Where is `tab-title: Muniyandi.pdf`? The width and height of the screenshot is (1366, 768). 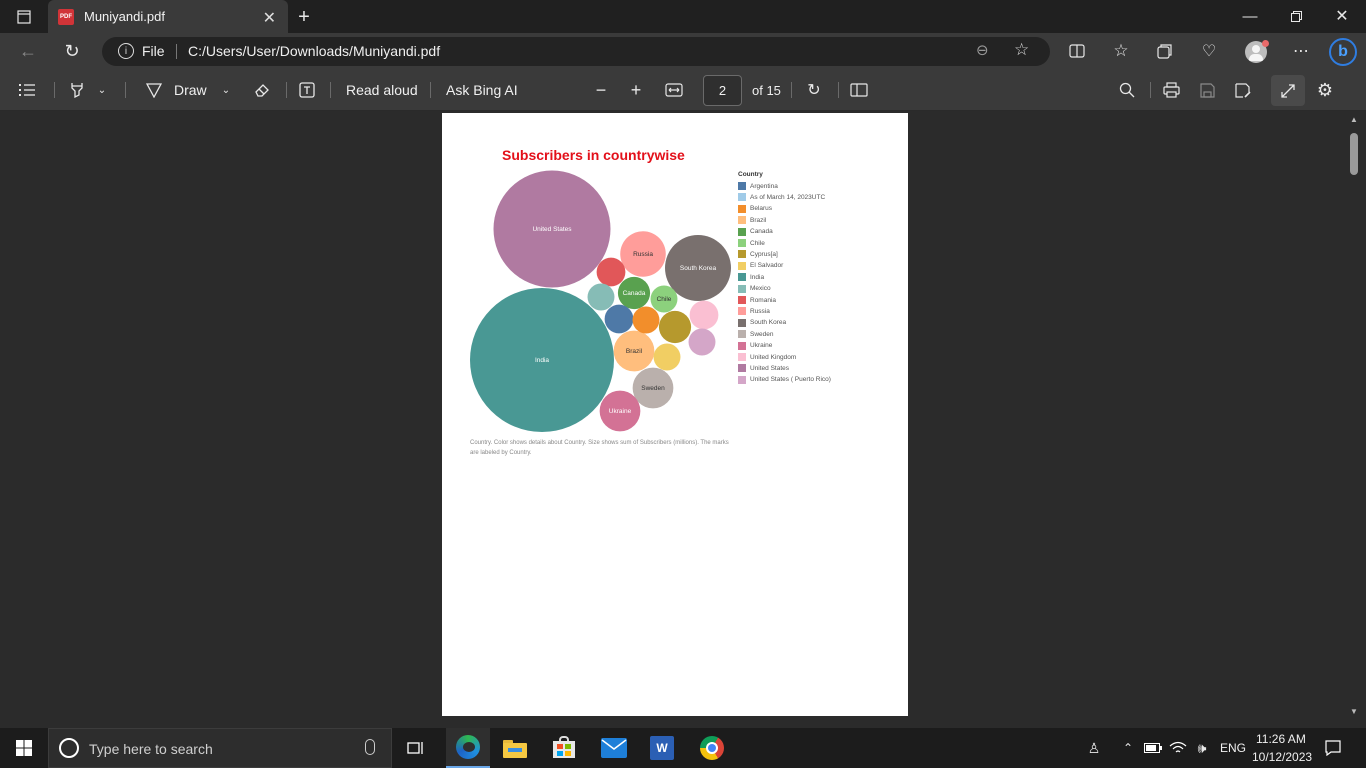
tab-title: Muniyandi.pdf is located at coordinates (124, 16).